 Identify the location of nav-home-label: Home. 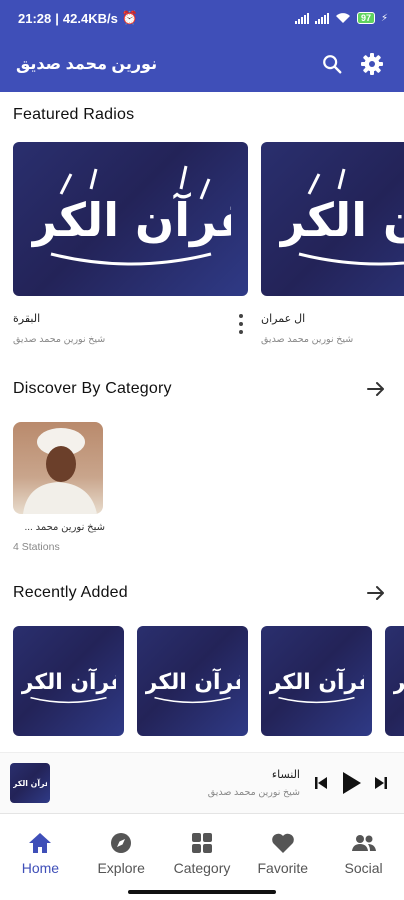
(40, 868).